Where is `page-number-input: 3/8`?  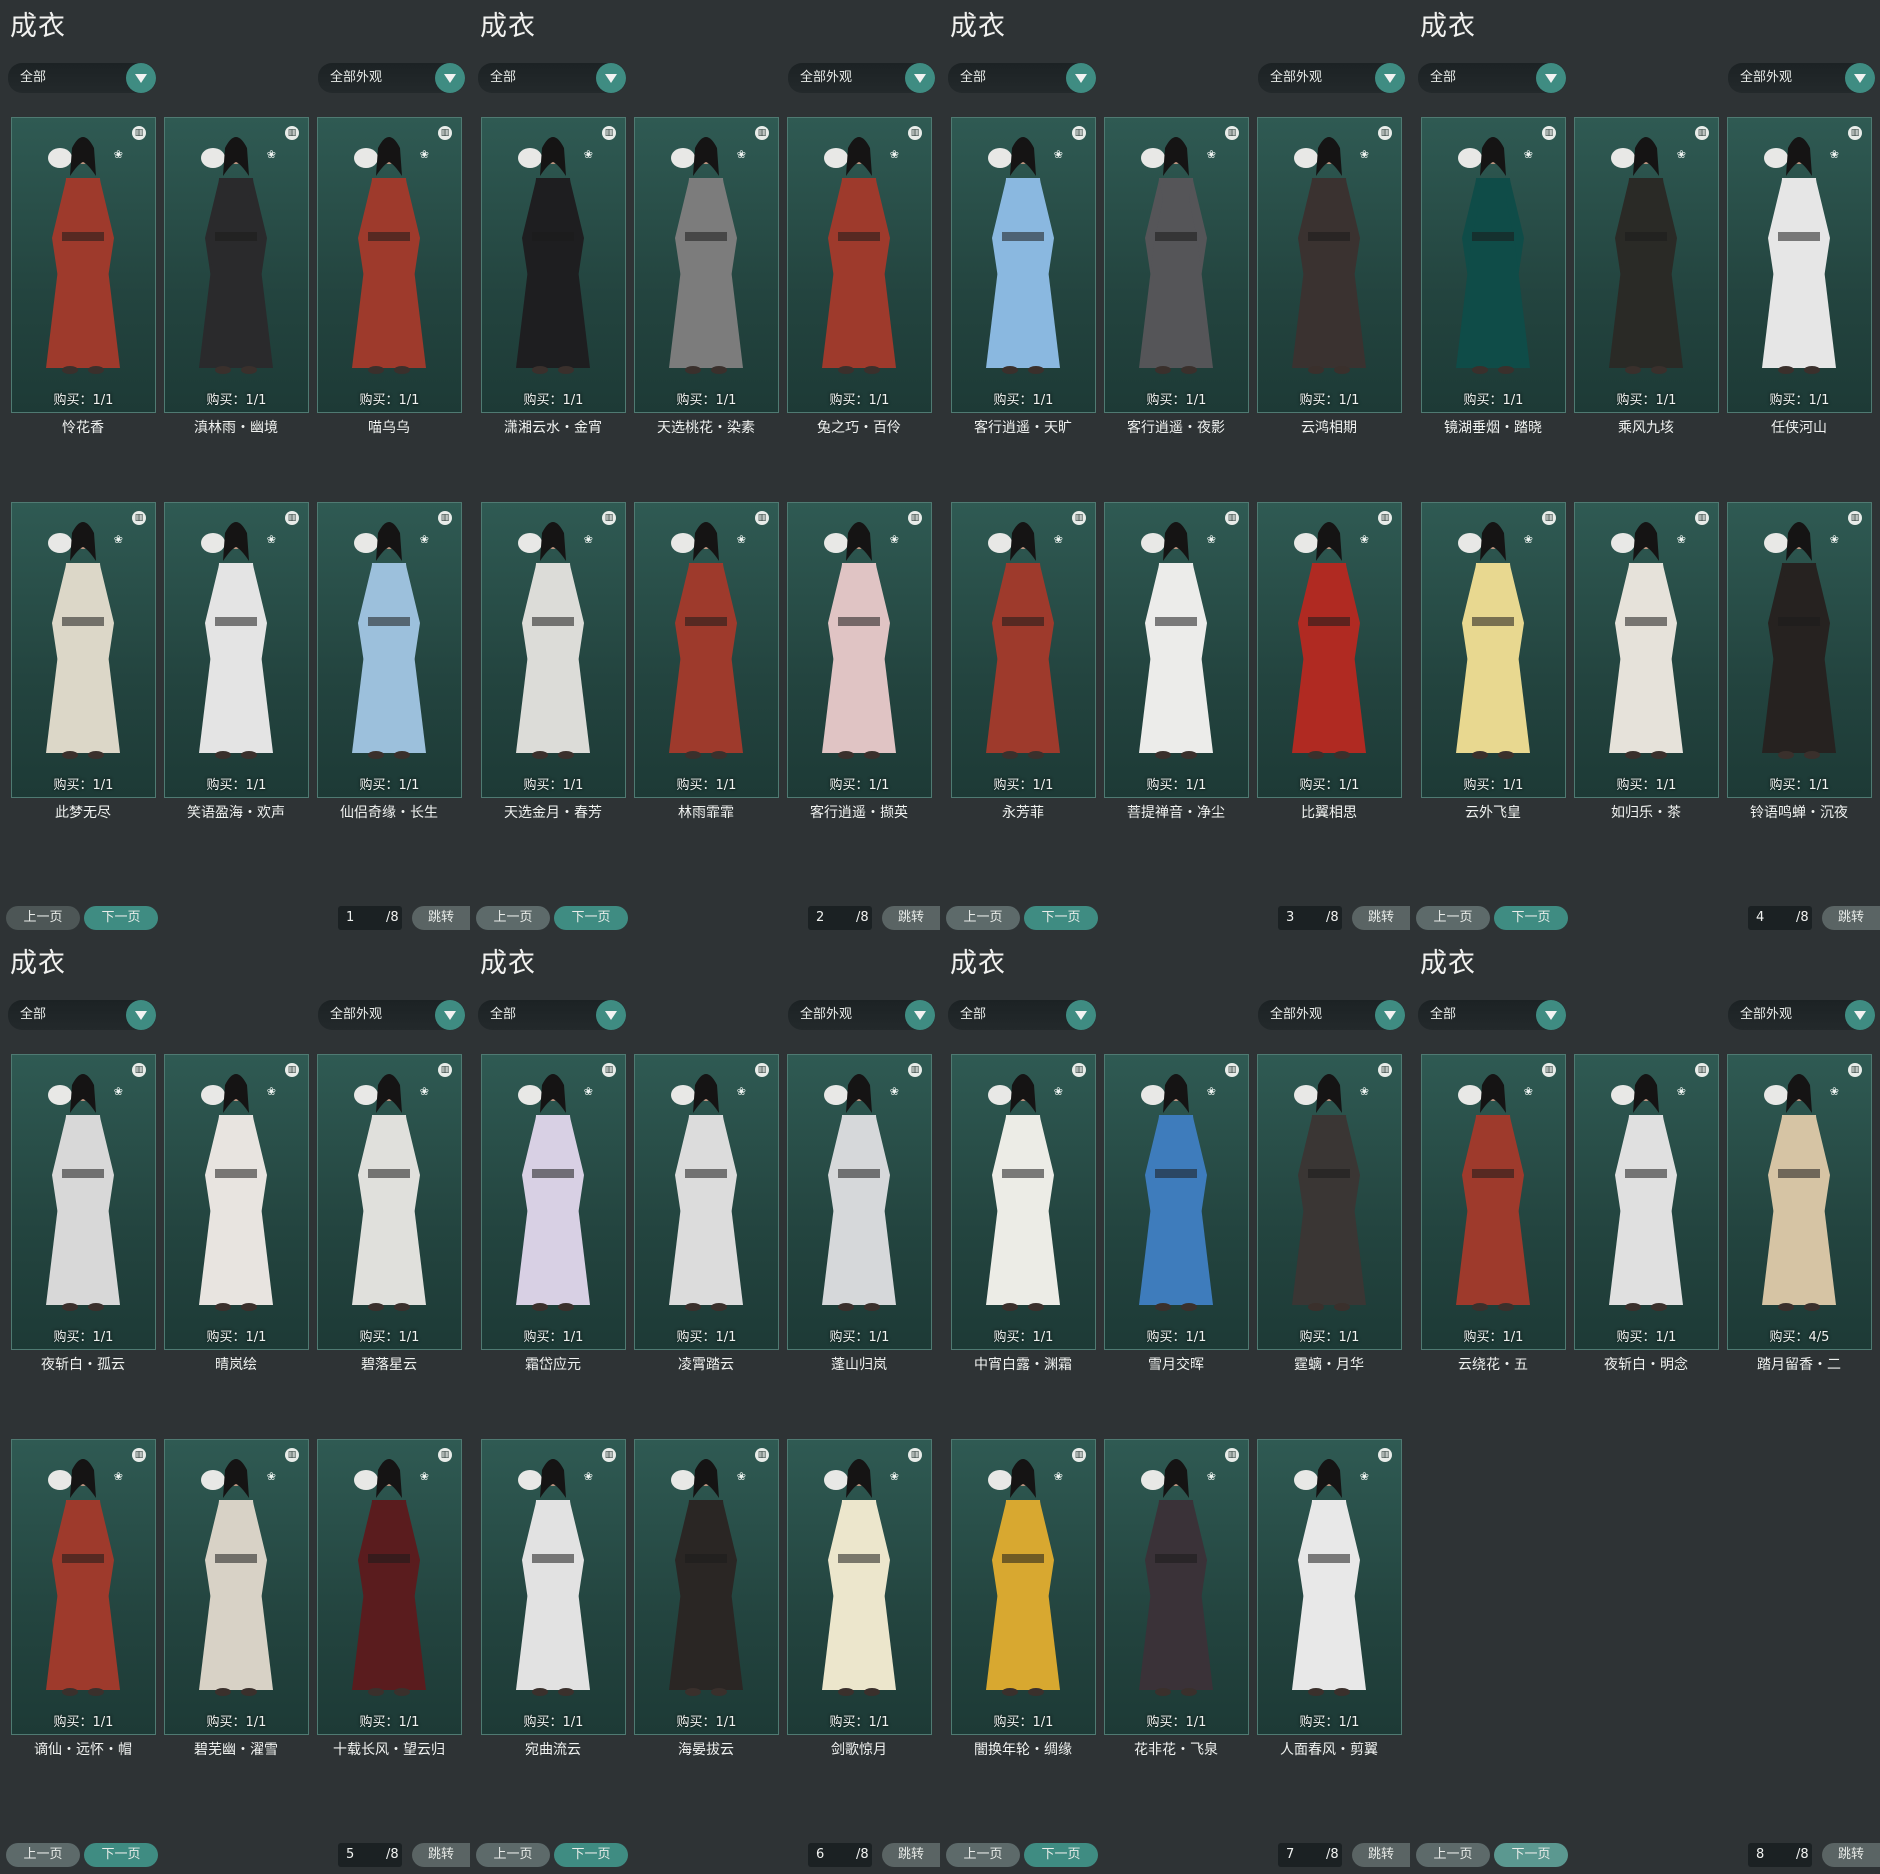 page-number-input: 3/8 is located at coordinates (1310, 918).